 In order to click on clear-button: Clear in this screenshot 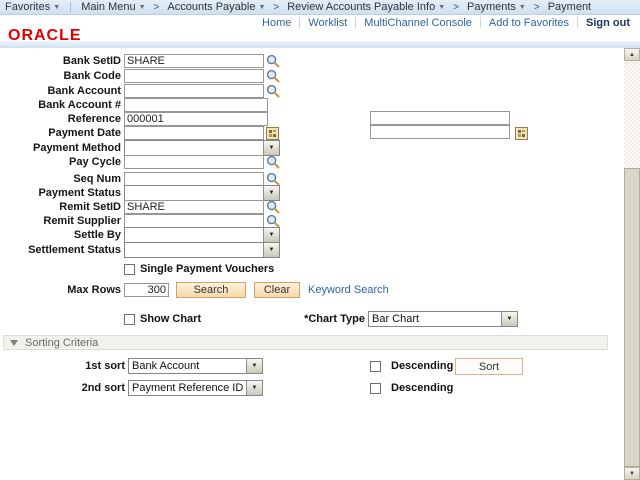, I will do `click(277, 290)`.